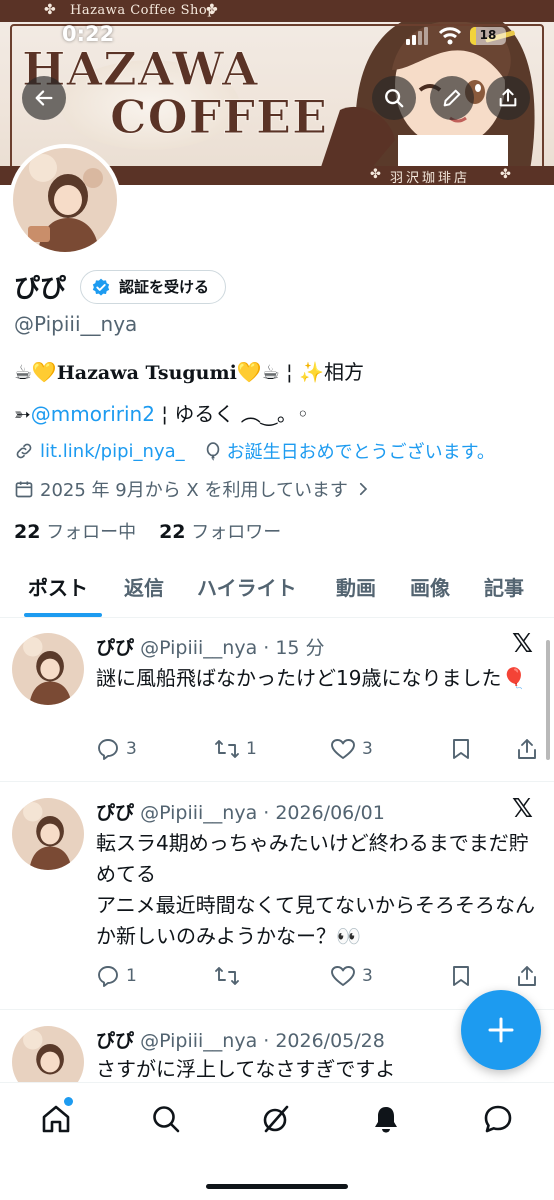 The width and height of the screenshot is (554, 1200). Describe the element at coordinates (146, 373) in the screenshot. I see `bio-character-name: Hazawa Tsugumi` at that location.